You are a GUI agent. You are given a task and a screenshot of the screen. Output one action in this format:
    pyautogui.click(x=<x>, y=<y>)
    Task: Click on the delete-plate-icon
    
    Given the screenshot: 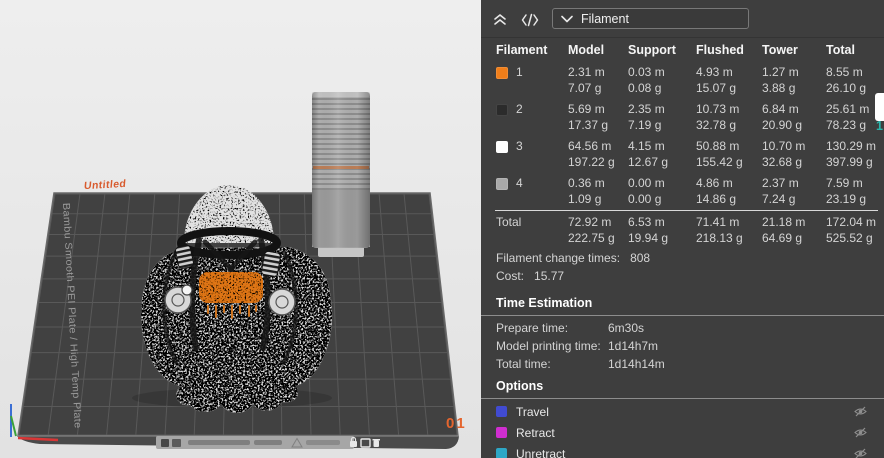 What is the action you would take?
    pyautogui.click(x=376, y=443)
    